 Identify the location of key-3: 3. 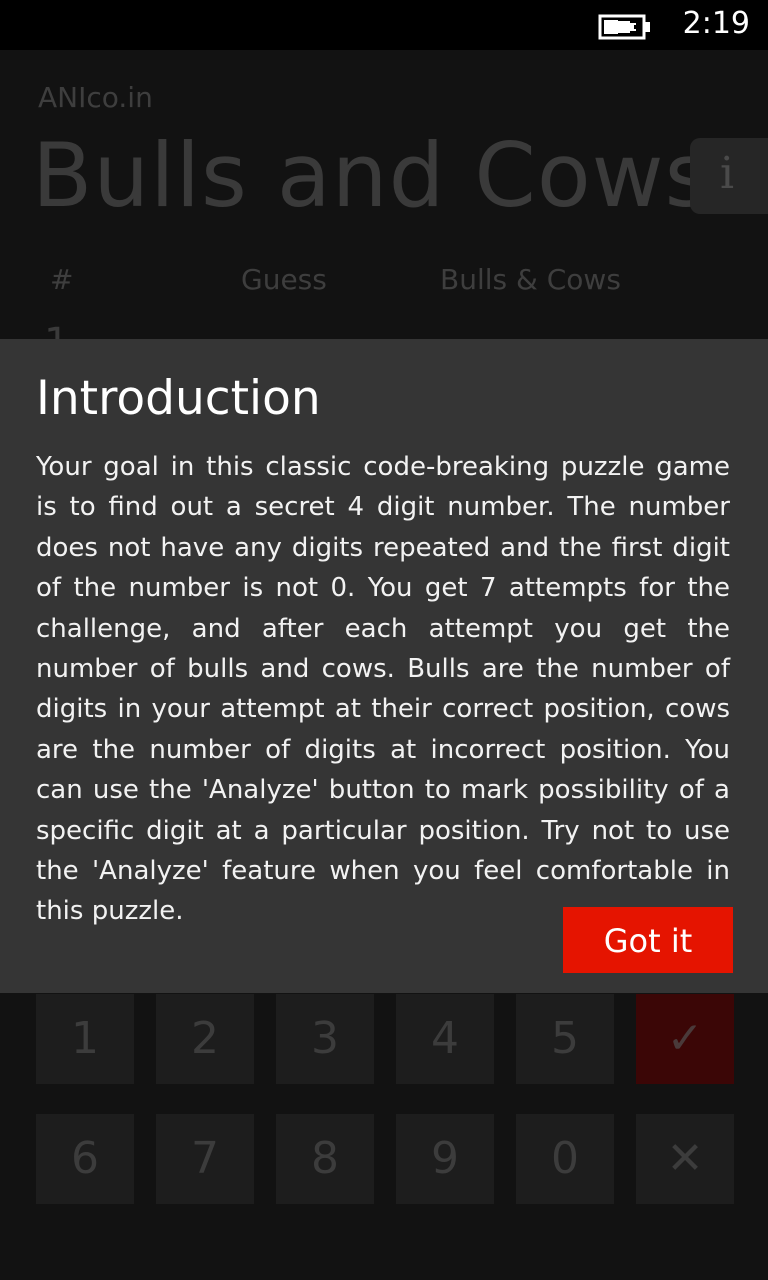
(325, 1039).